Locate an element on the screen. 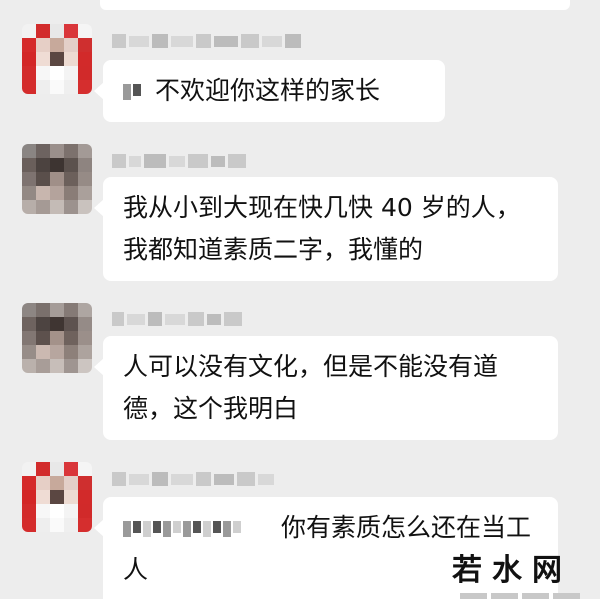  message-bubble: 人可以没有文化，但是不能没有道德，这个我明白 is located at coordinates (326, 388).